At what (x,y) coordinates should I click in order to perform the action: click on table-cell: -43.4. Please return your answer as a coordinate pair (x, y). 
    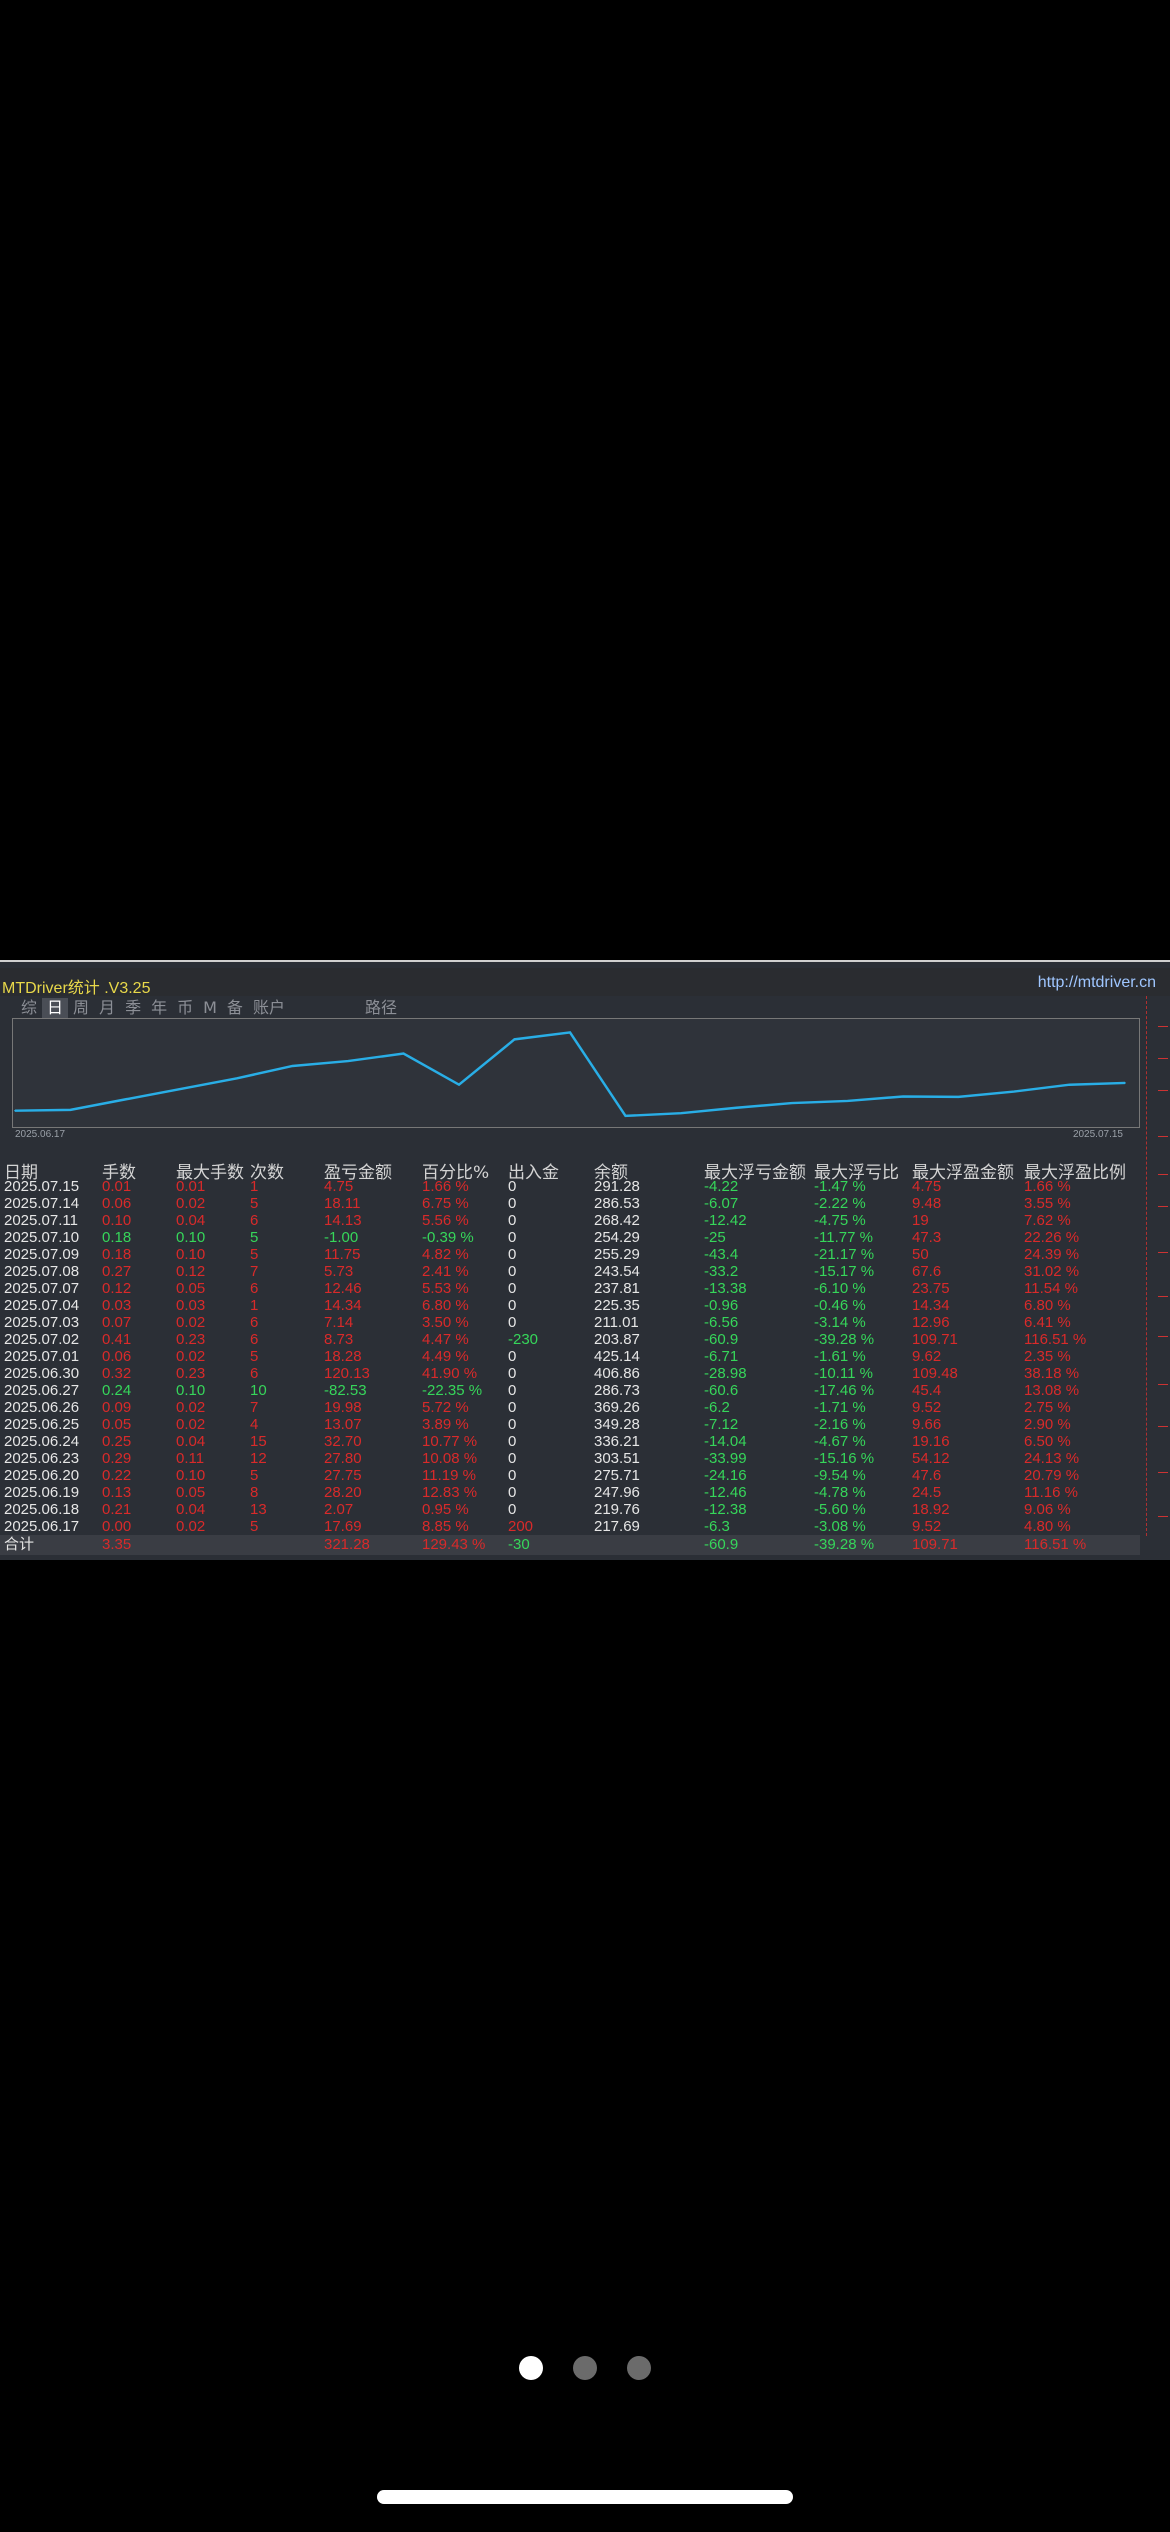
    Looking at the image, I should click on (721, 1254).